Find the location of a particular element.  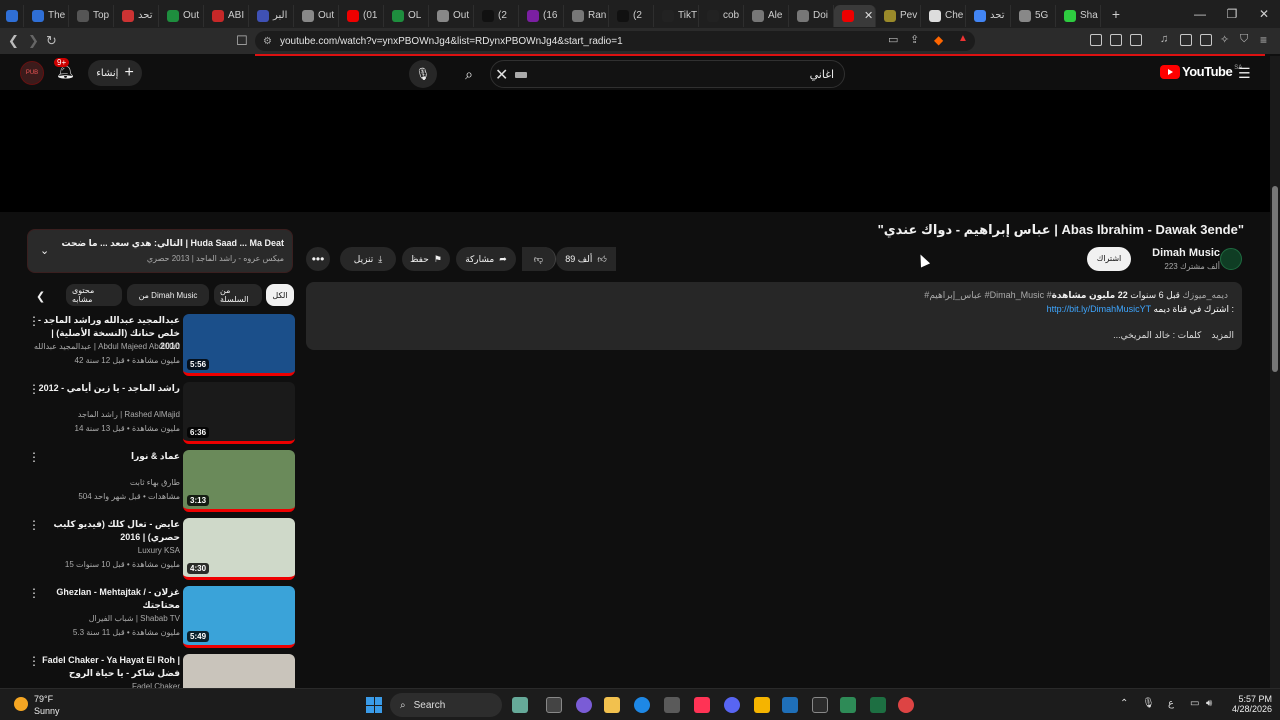

browser-menu-icon is located at coordinates (12, 15).